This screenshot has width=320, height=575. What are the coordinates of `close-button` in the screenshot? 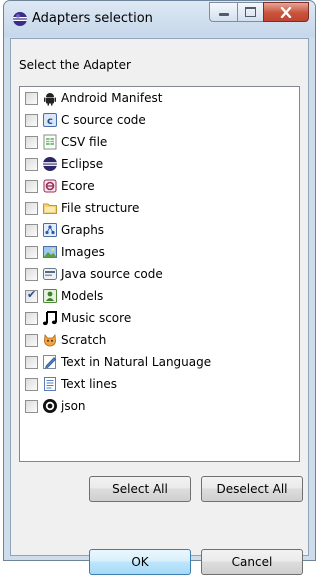 It's located at (286, 12).